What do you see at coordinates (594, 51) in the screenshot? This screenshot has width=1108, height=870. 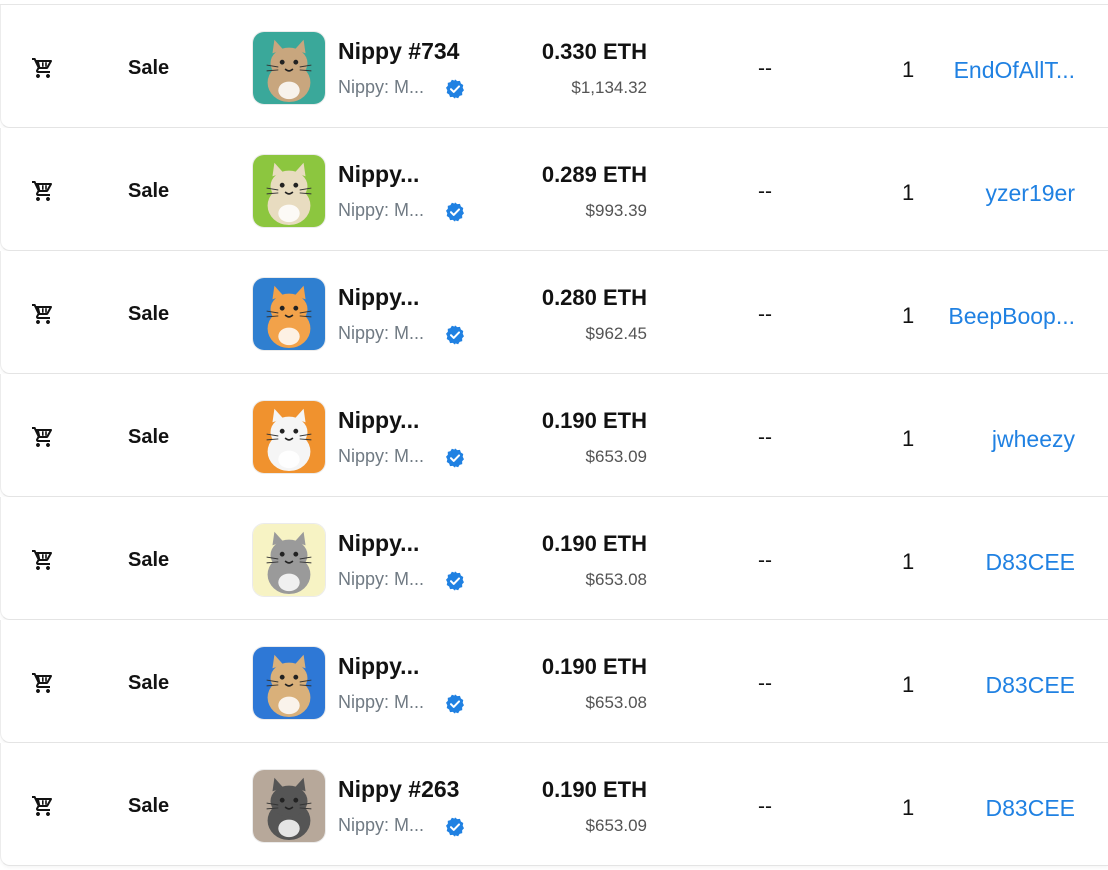 I see `price-eth: 0.330 ETH` at bounding box center [594, 51].